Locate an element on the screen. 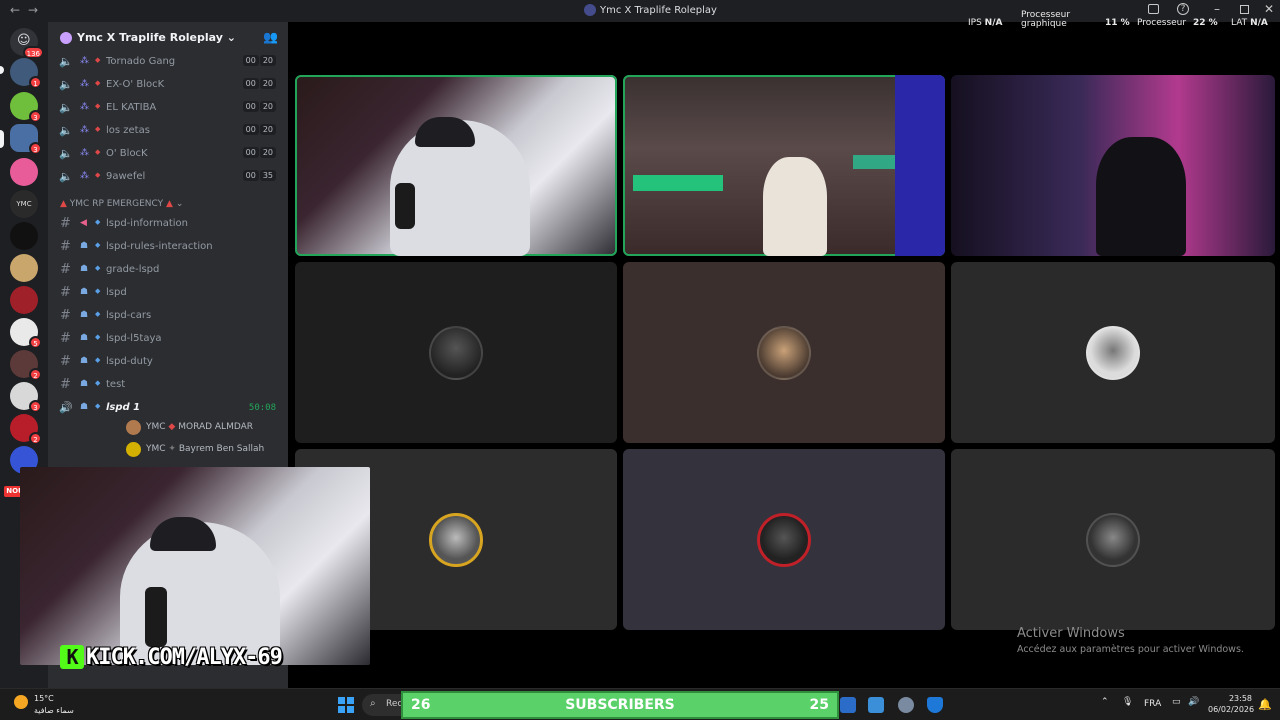 The image size is (1280, 720). category-header: ▲ YMC RP EMERGENCY ▲ ⌄ is located at coordinates (121, 204).